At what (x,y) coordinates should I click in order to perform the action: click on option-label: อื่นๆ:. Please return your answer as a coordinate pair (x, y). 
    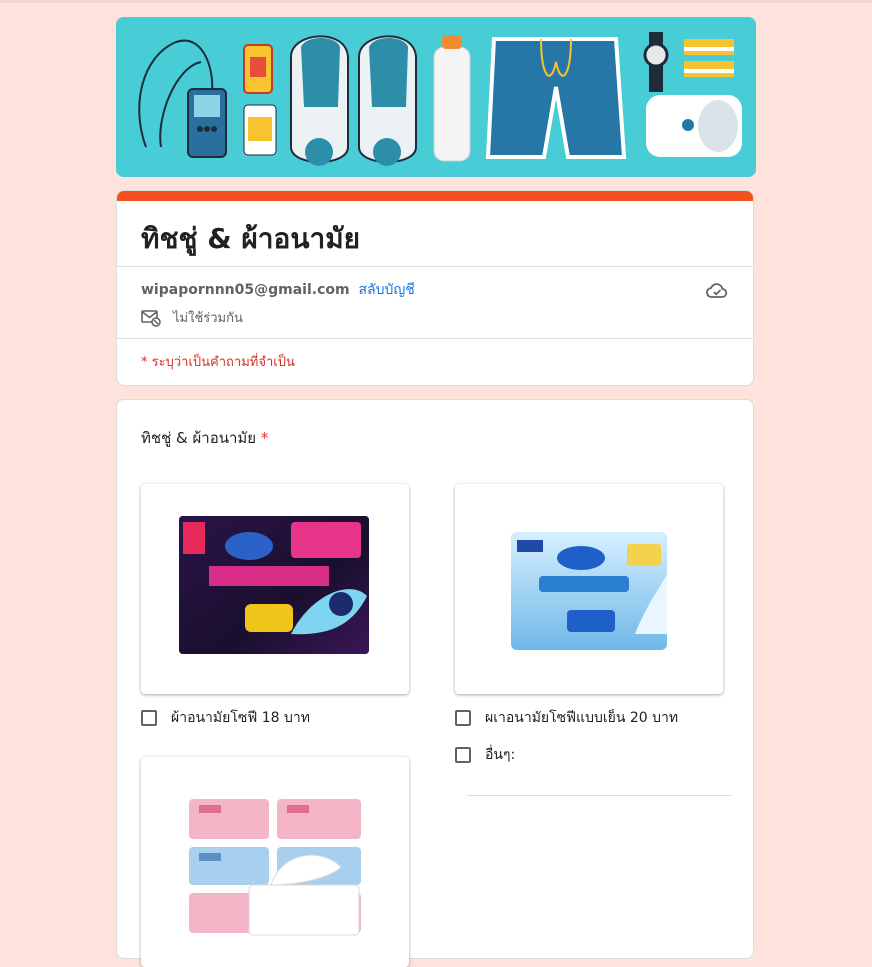
    Looking at the image, I should click on (500, 755).